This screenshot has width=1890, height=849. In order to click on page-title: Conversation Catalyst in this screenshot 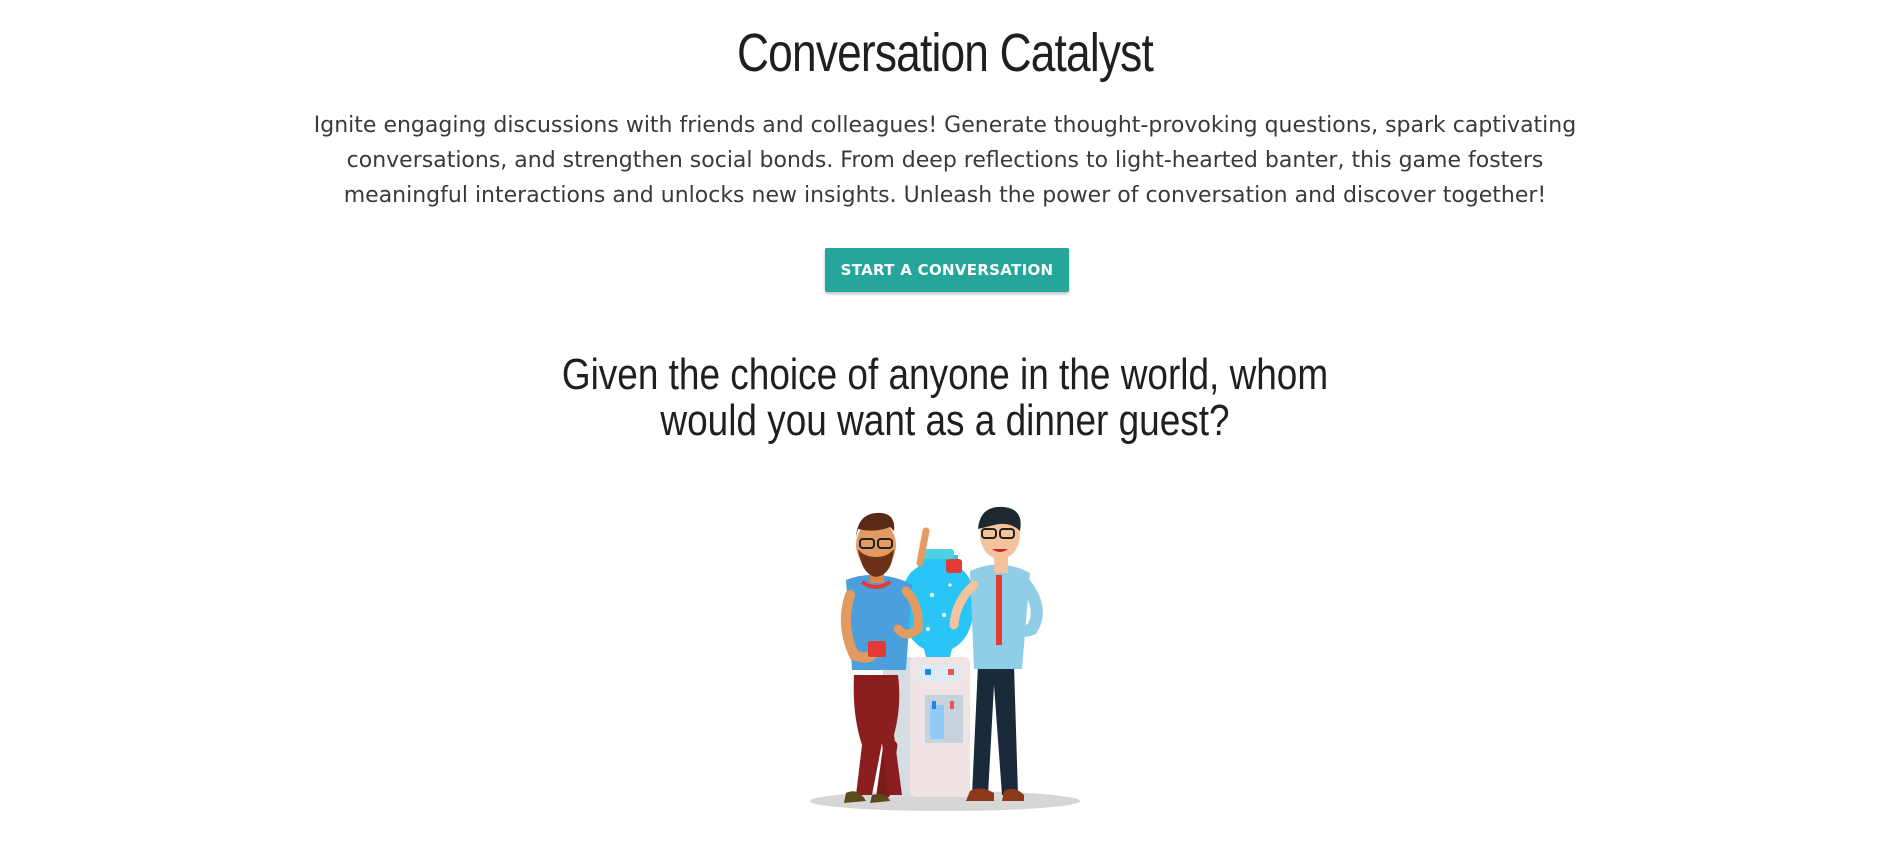, I will do `click(945, 53)`.